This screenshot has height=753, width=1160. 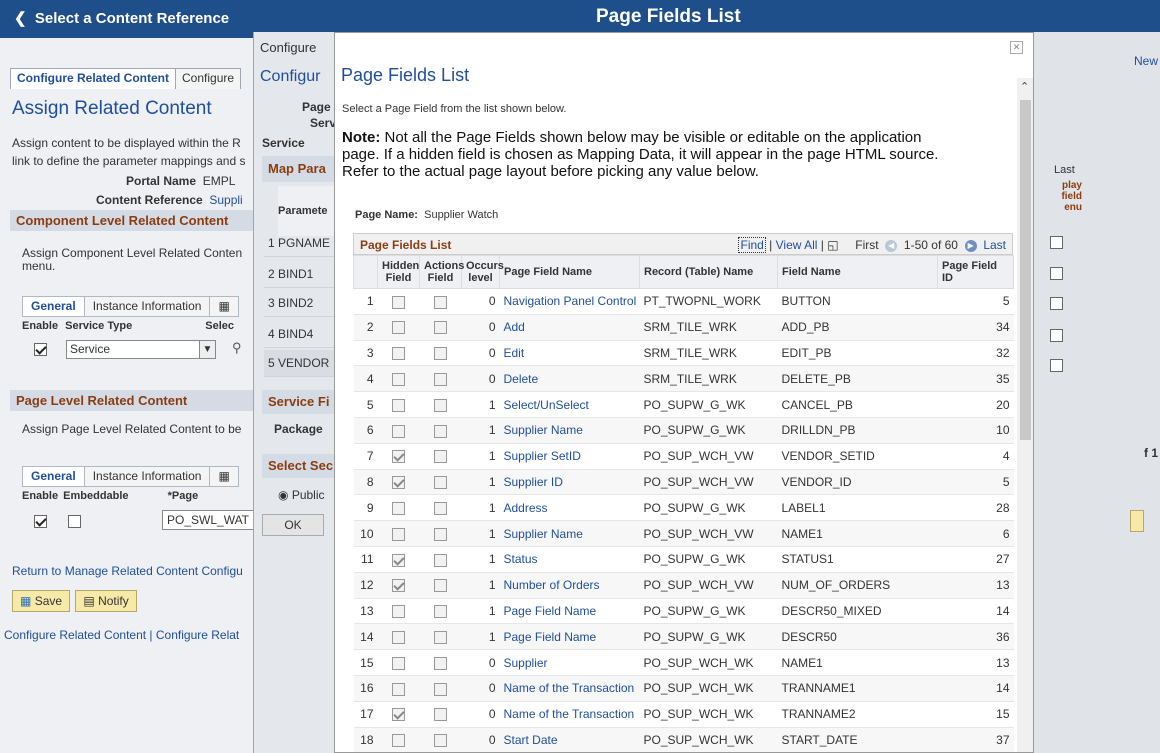 What do you see at coordinates (683, 353) in the screenshot?
I see `table-row: 3 0 Edit SRM_TILE_WRK EDIT_PB 32` at bounding box center [683, 353].